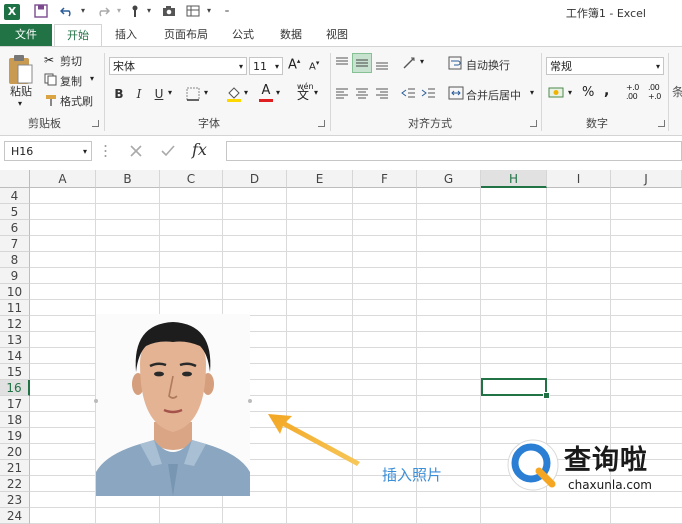 The image size is (682, 524). What do you see at coordinates (410, 63) in the screenshot?
I see `orientation-icon` at bounding box center [410, 63].